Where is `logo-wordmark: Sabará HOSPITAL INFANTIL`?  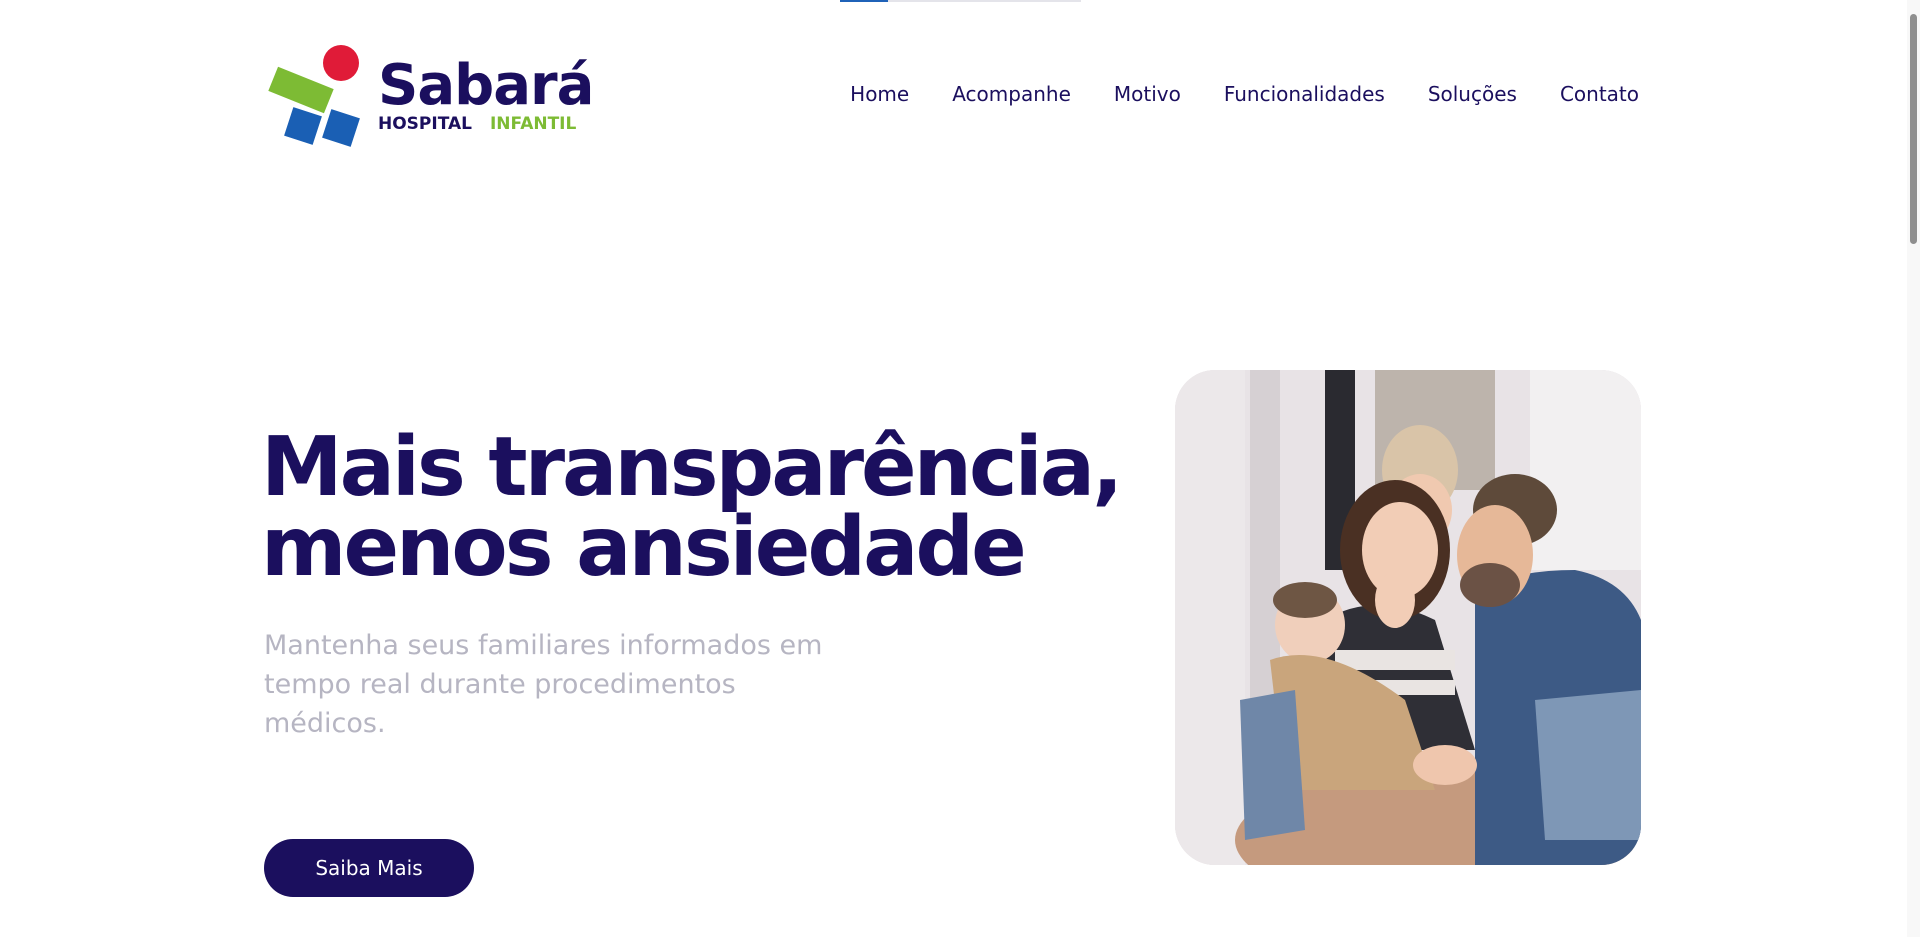 logo-wordmark: Sabará HOSPITAL INFANTIL is located at coordinates (486, 94).